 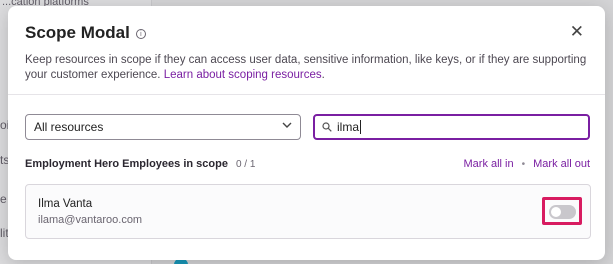 What do you see at coordinates (245, 164) in the screenshot?
I see `in-scope-count: 0 / 1` at bounding box center [245, 164].